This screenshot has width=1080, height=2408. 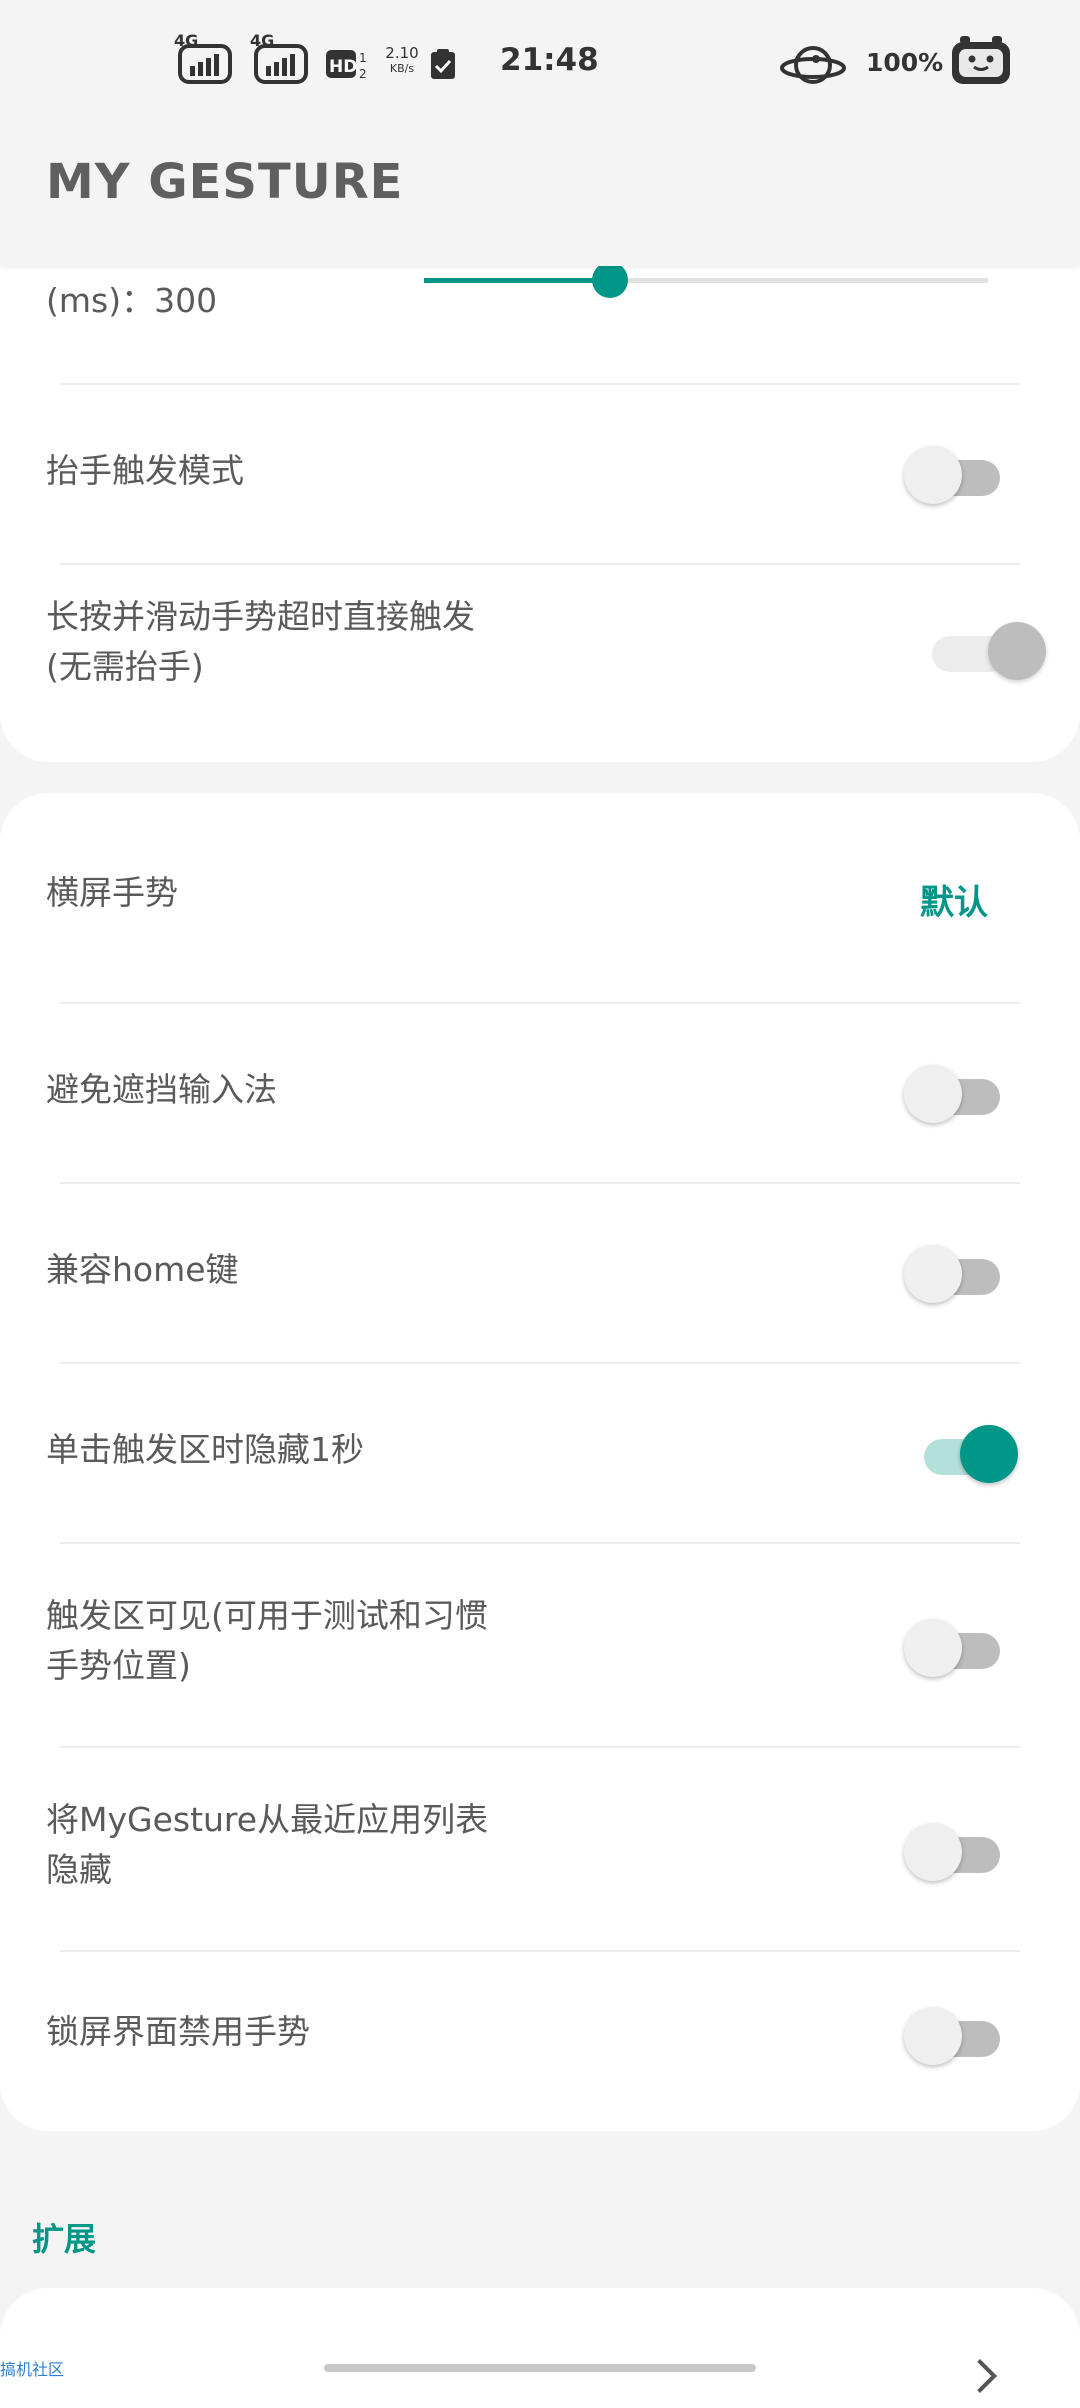 What do you see at coordinates (145, 470) in the screenshot?
I see `setting-label: 抬手触发模式` at bounding box center [145, 470].